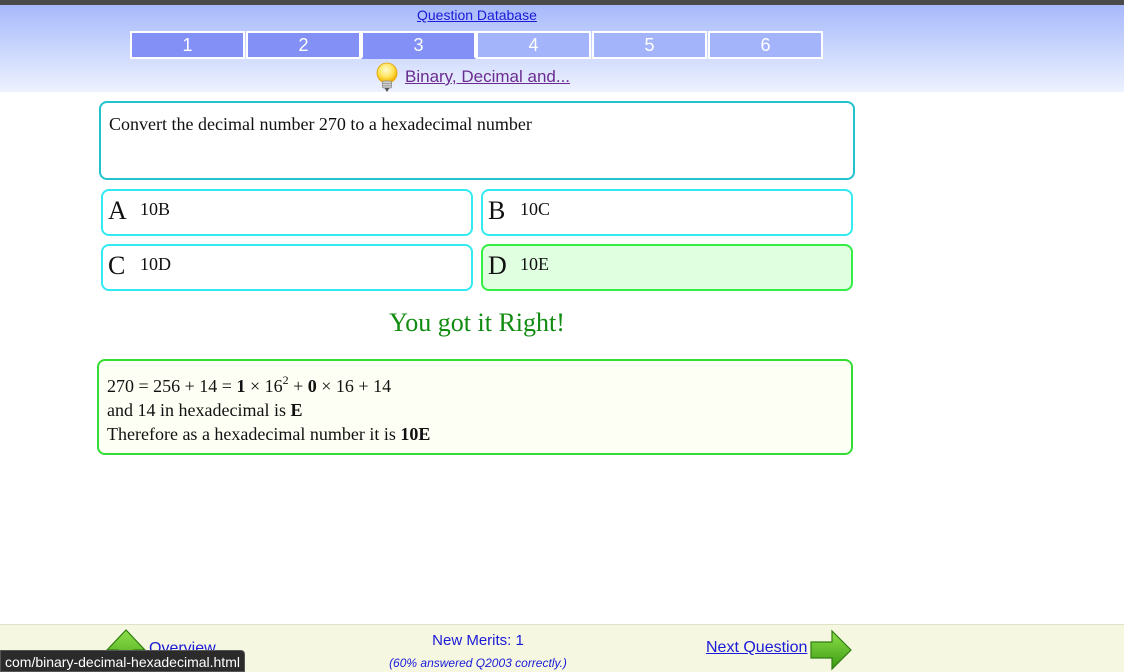 This screenshot has height=672, width=1124. Describe the element at coordinates (418, 45) in the screenshot. I see `tab-question-3: 3` at that location.